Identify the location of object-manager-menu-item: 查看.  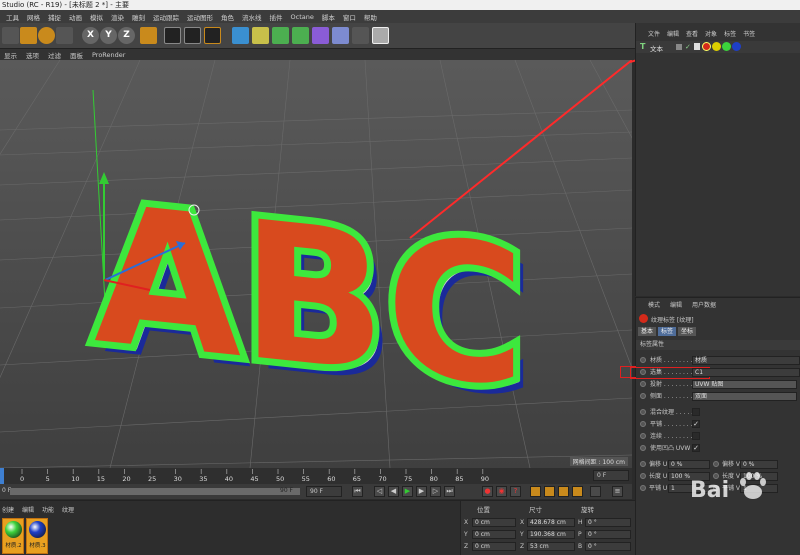
(692, 34).